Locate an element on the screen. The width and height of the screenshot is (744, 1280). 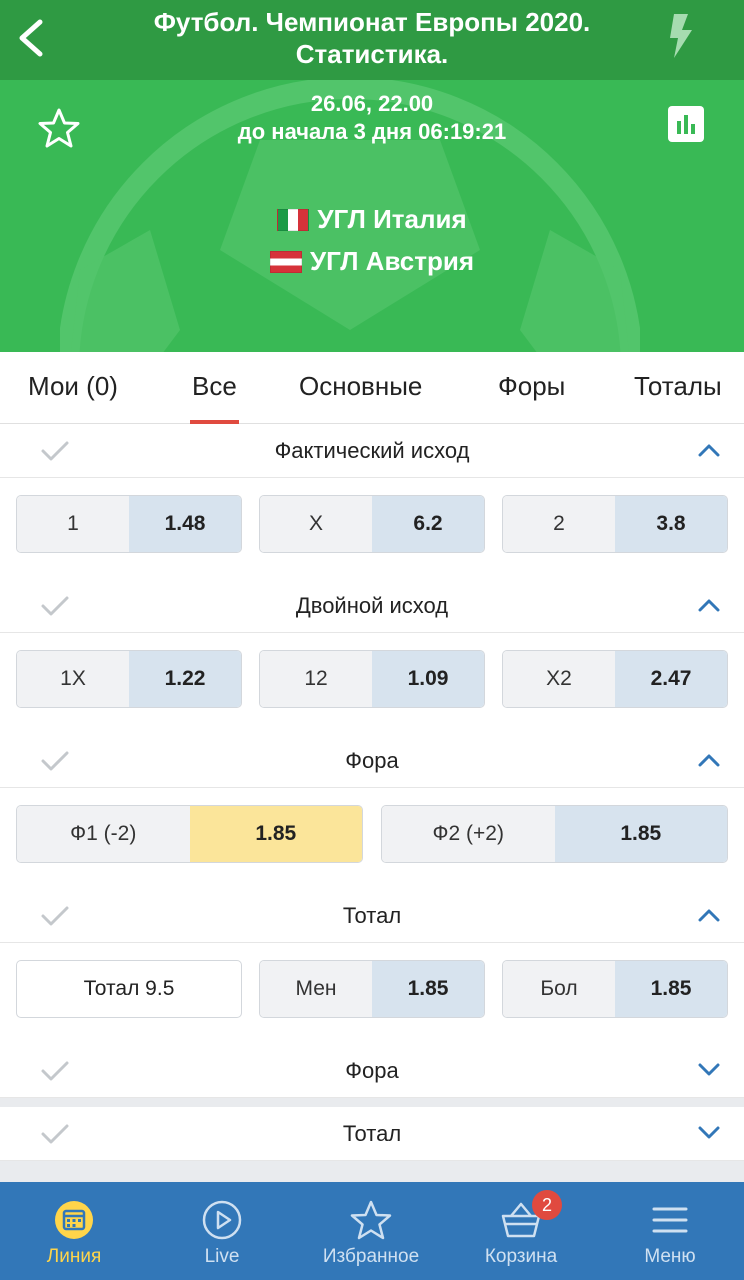
tab-totals: Тоталы is located at coordinates (678, 387).